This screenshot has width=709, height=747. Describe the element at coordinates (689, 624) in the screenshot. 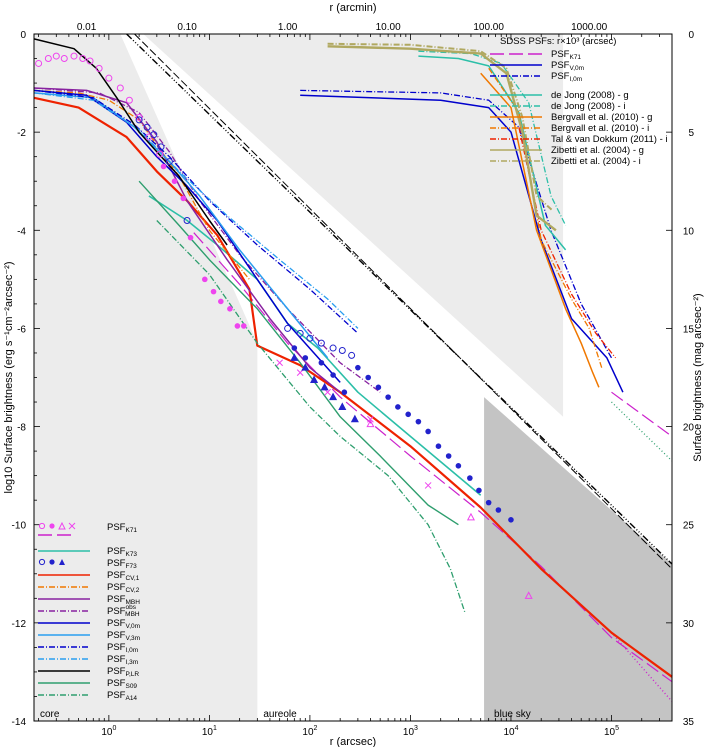

I see `y2-tick-label: 30` at that location.